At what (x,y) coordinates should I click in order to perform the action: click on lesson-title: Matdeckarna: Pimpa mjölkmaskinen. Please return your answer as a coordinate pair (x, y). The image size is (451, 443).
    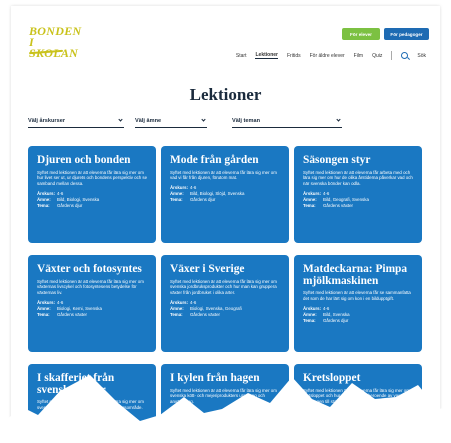
    Looking at the image, I should click on (355, 275).